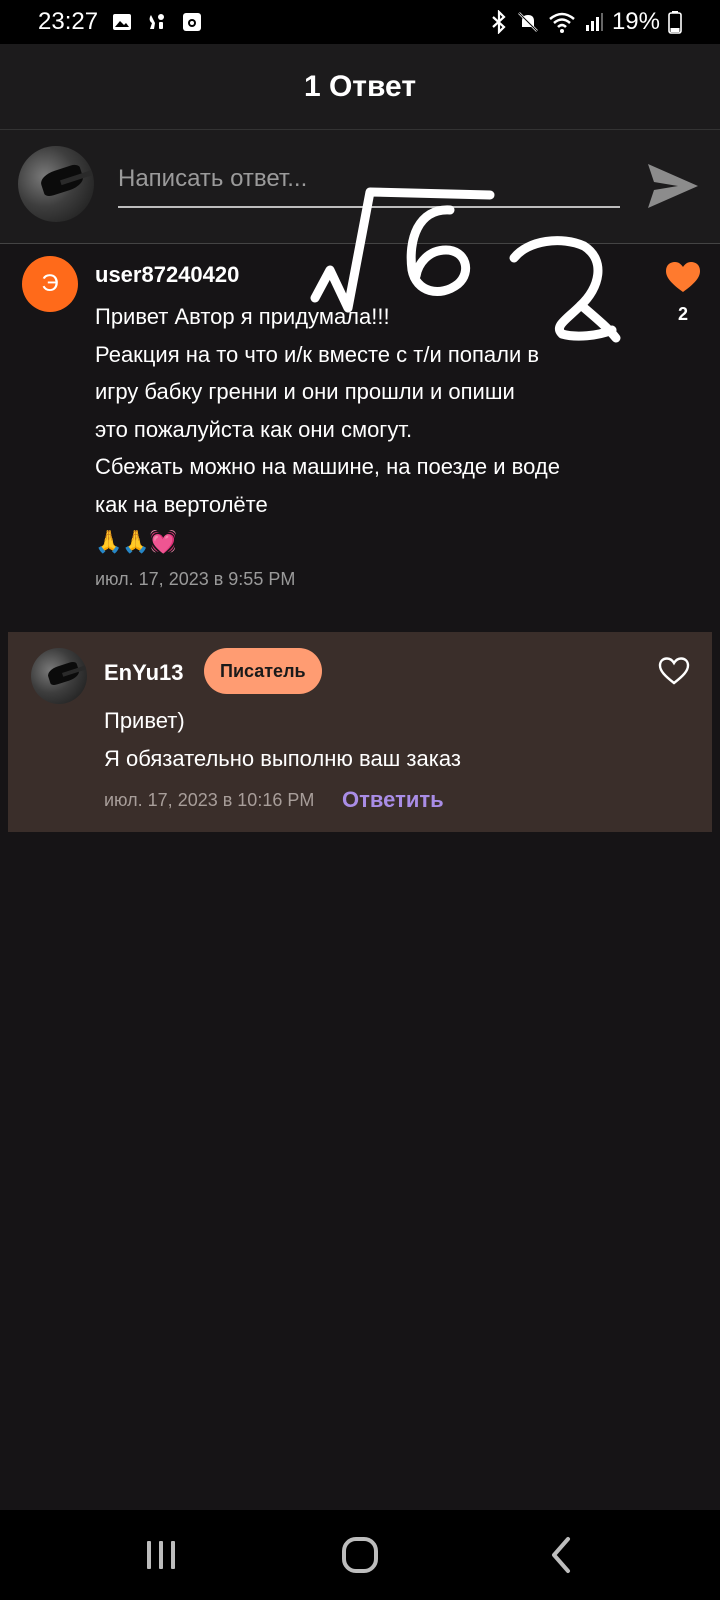 This screenshot has height=1600, width=720. Describe the element at coordinates (192, 22) in the screenshot. I see `media-icon` at that location.